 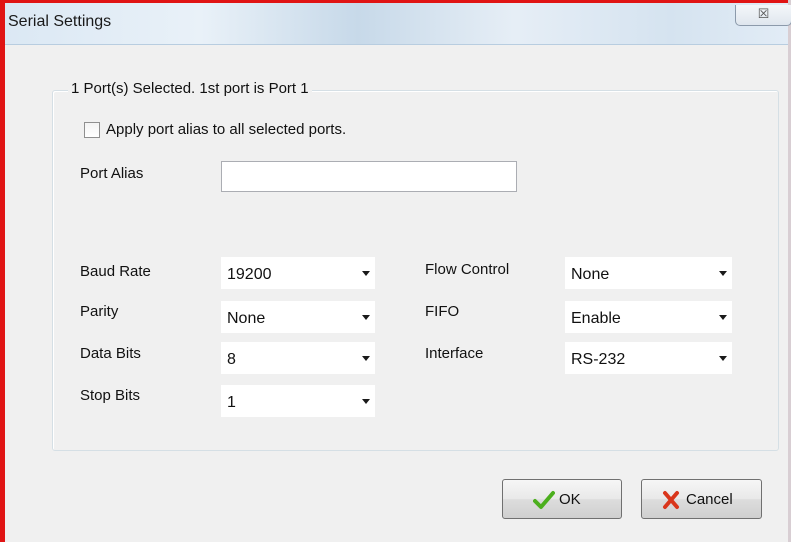 I want to click on flow-control-label: Flow Control, so click(x=467, y=269).